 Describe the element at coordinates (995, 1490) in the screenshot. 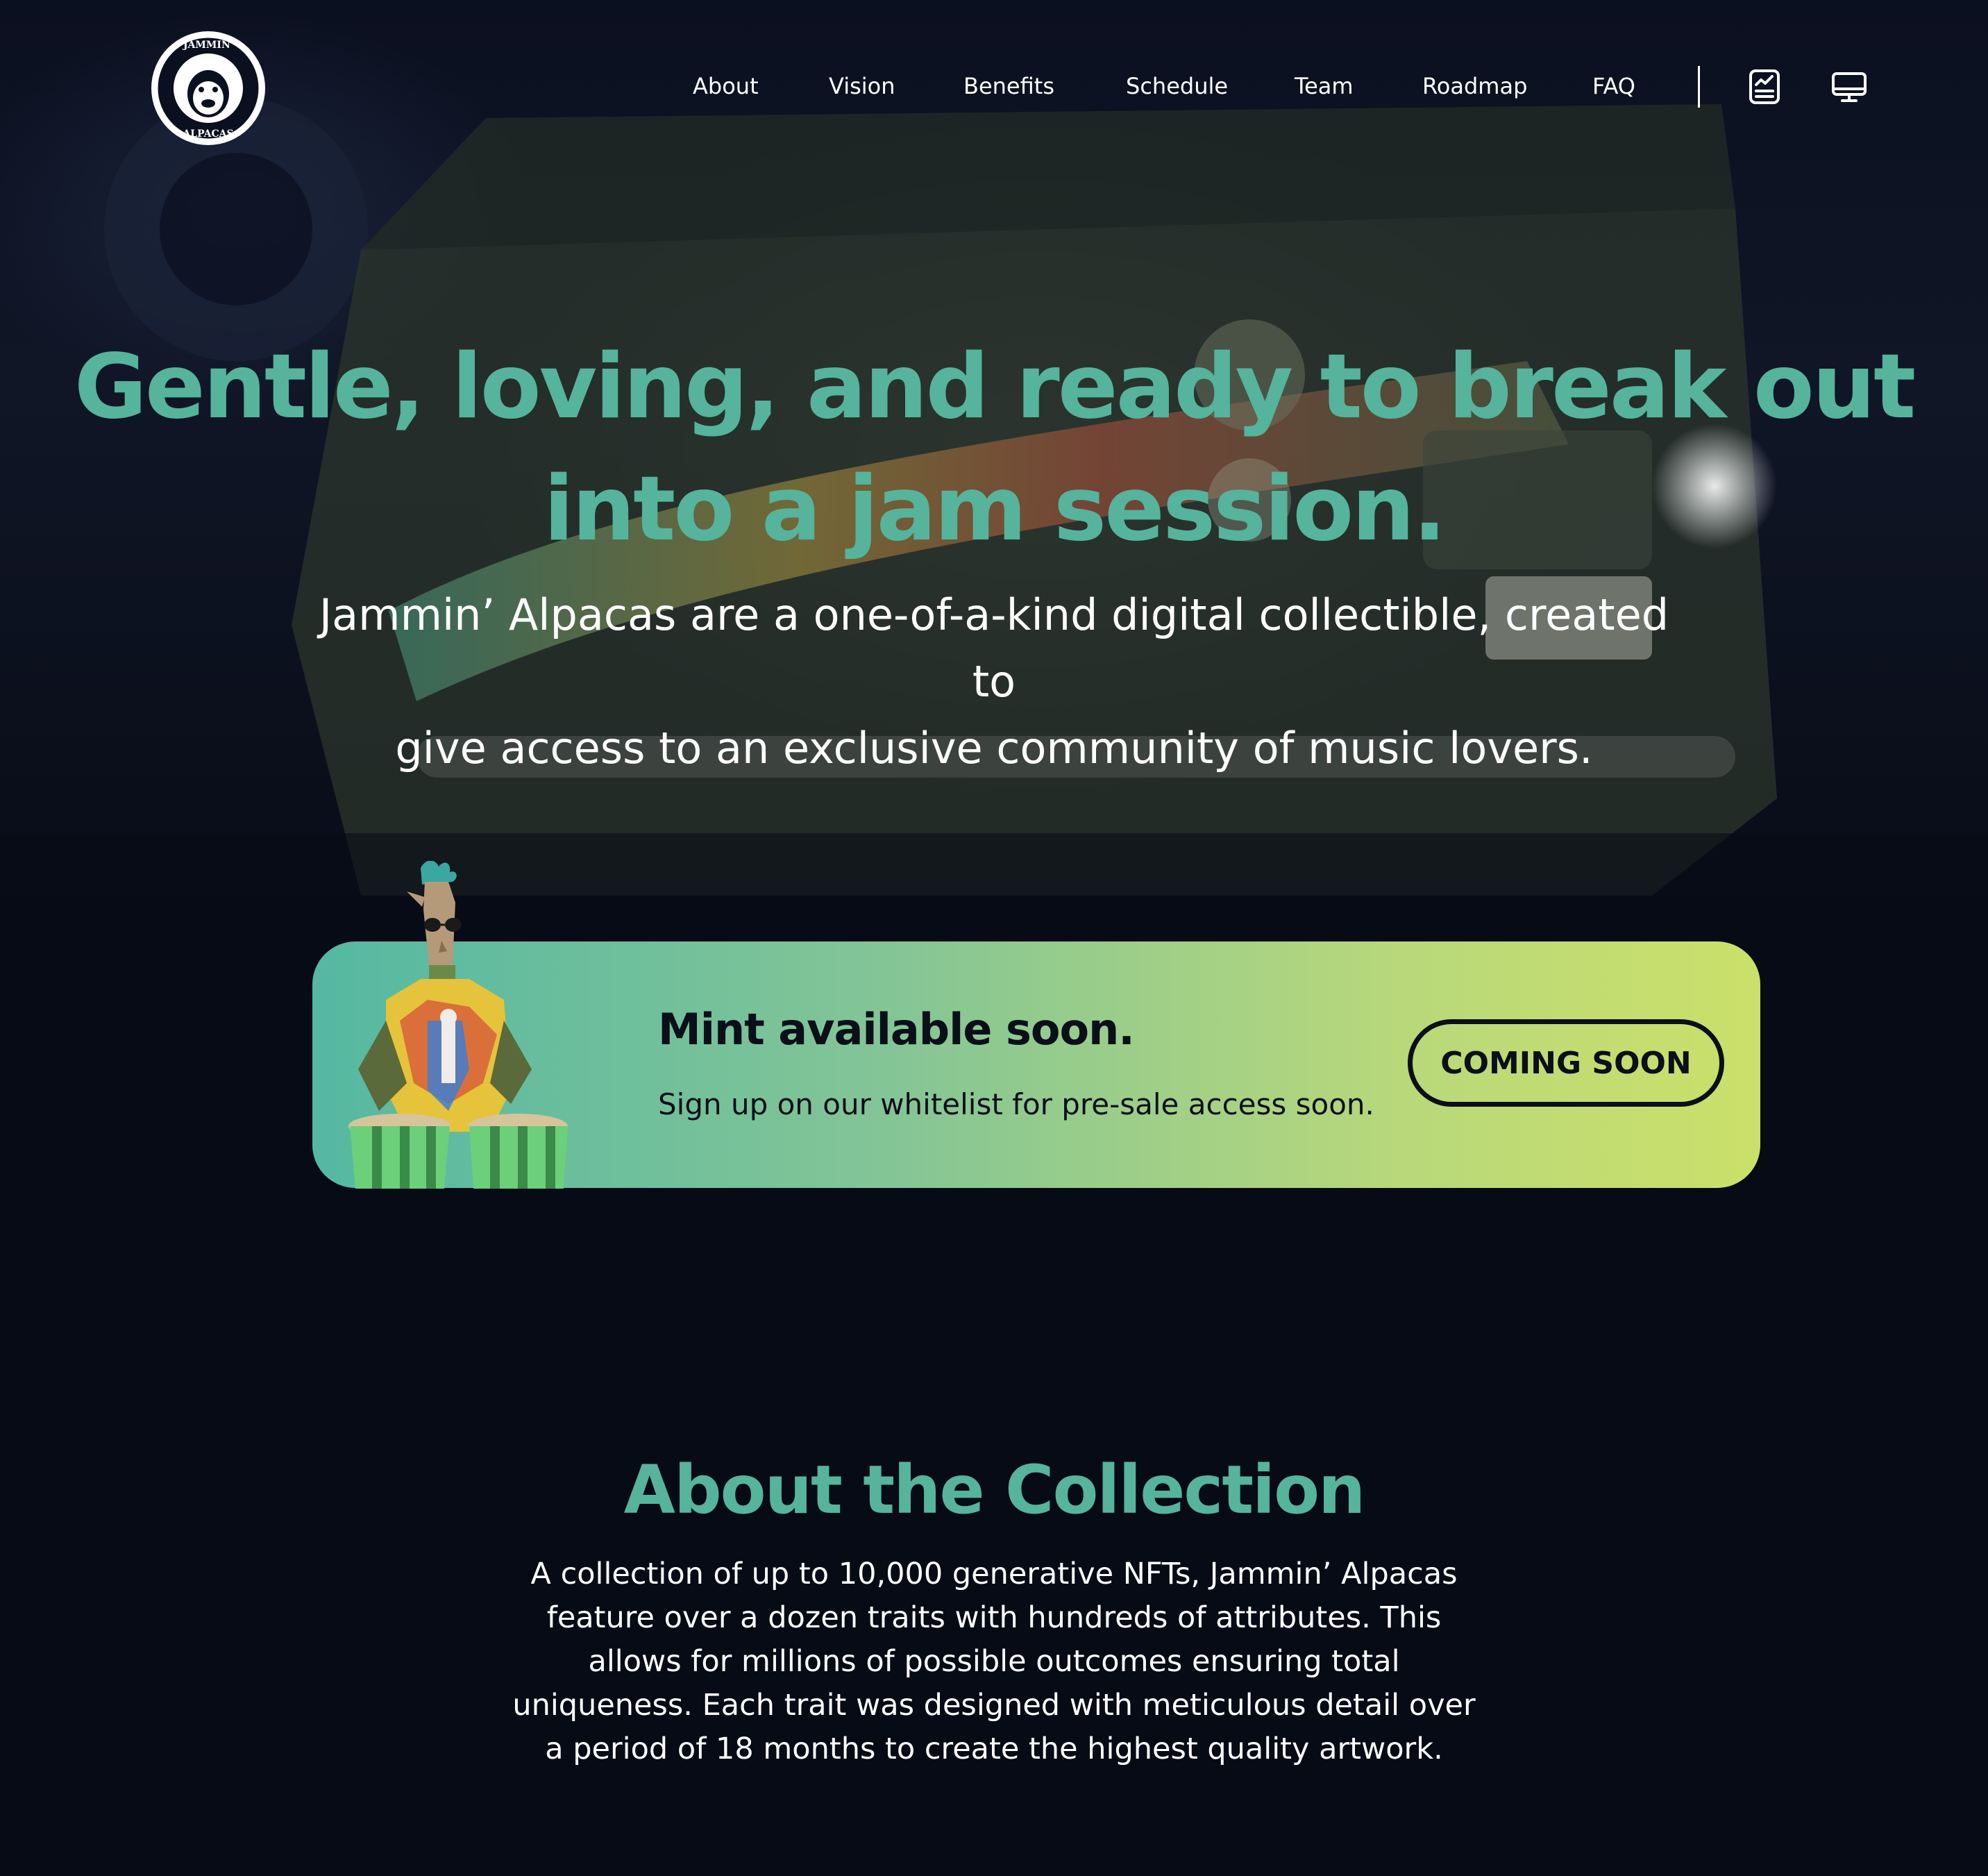

I see `about-section-title: About the Collection` at that location.